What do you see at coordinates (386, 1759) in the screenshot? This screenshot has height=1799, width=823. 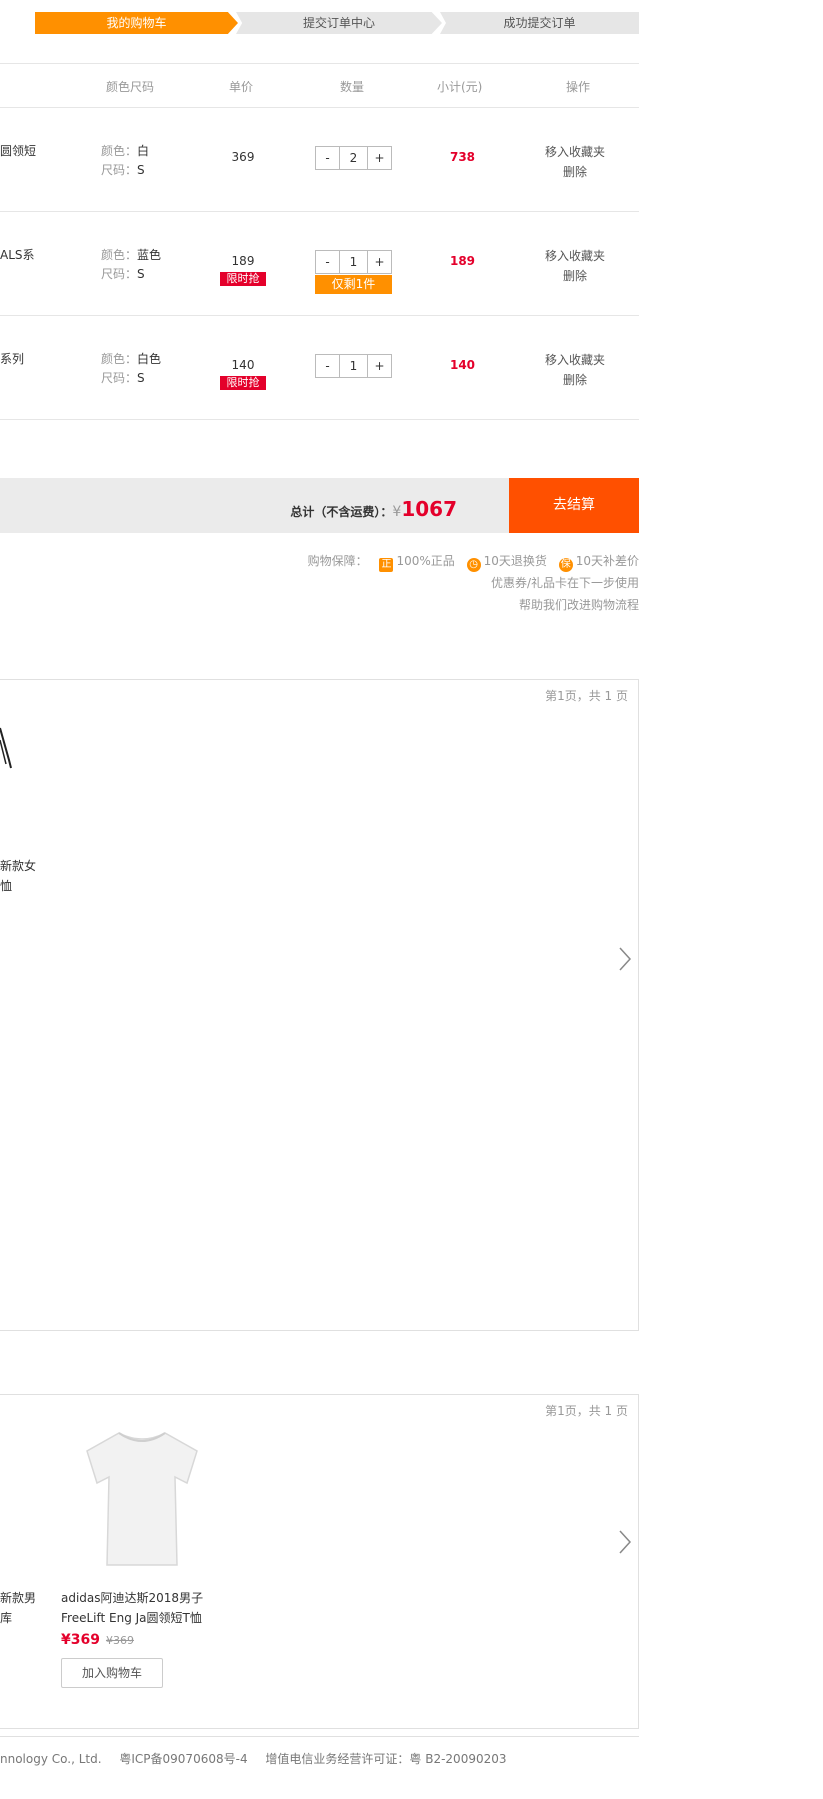 I see `footer-license: 增值电信业务经营许可证：粤 B2-20090203` at bounding box center [386, 1759].